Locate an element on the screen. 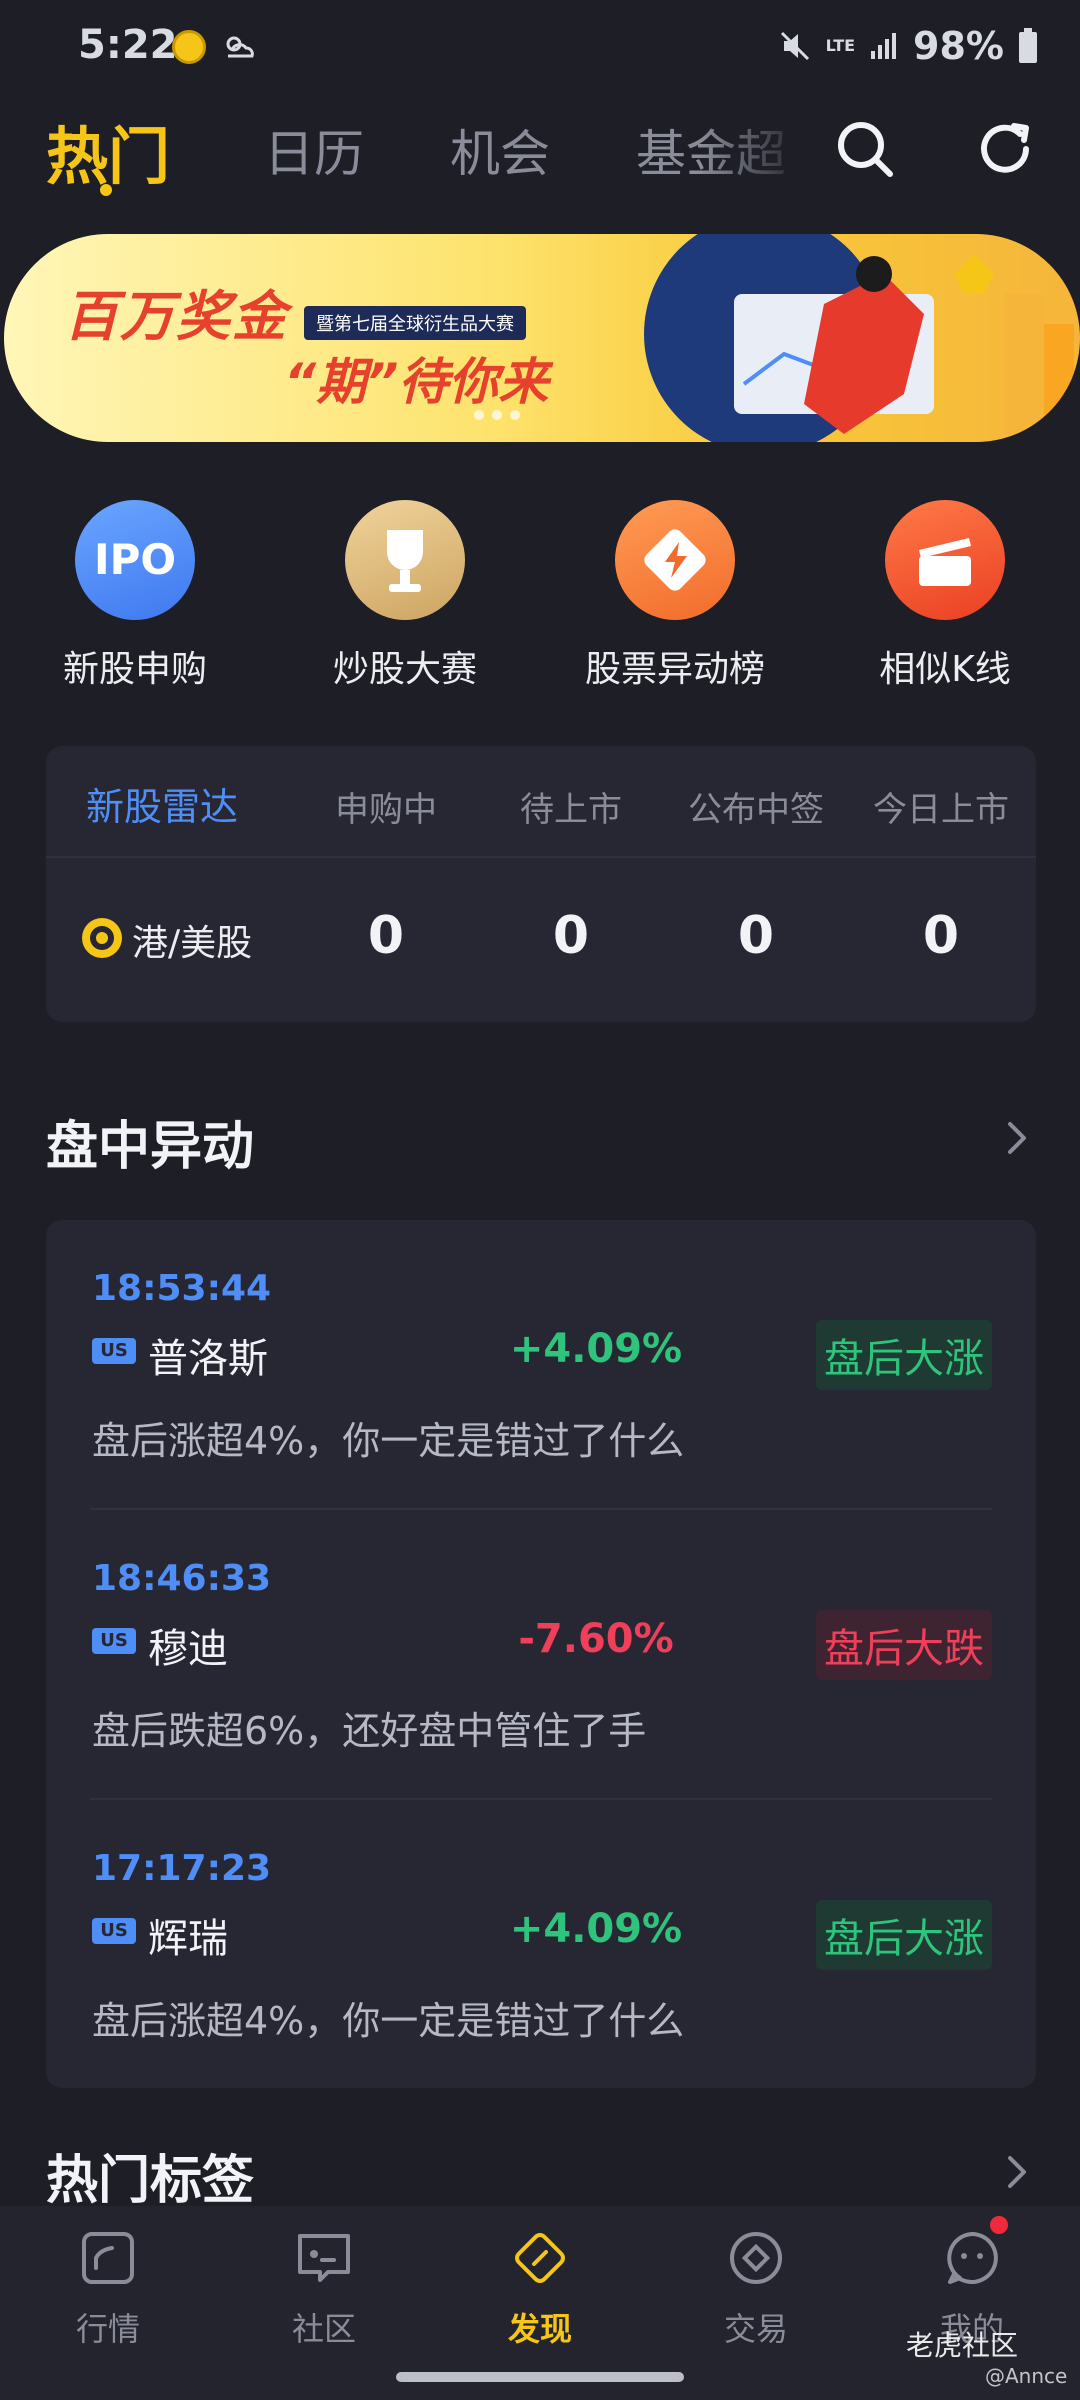 The width and height of the screenshot is (1080, 2400). mute-icon is located at coordinates (794, 46).